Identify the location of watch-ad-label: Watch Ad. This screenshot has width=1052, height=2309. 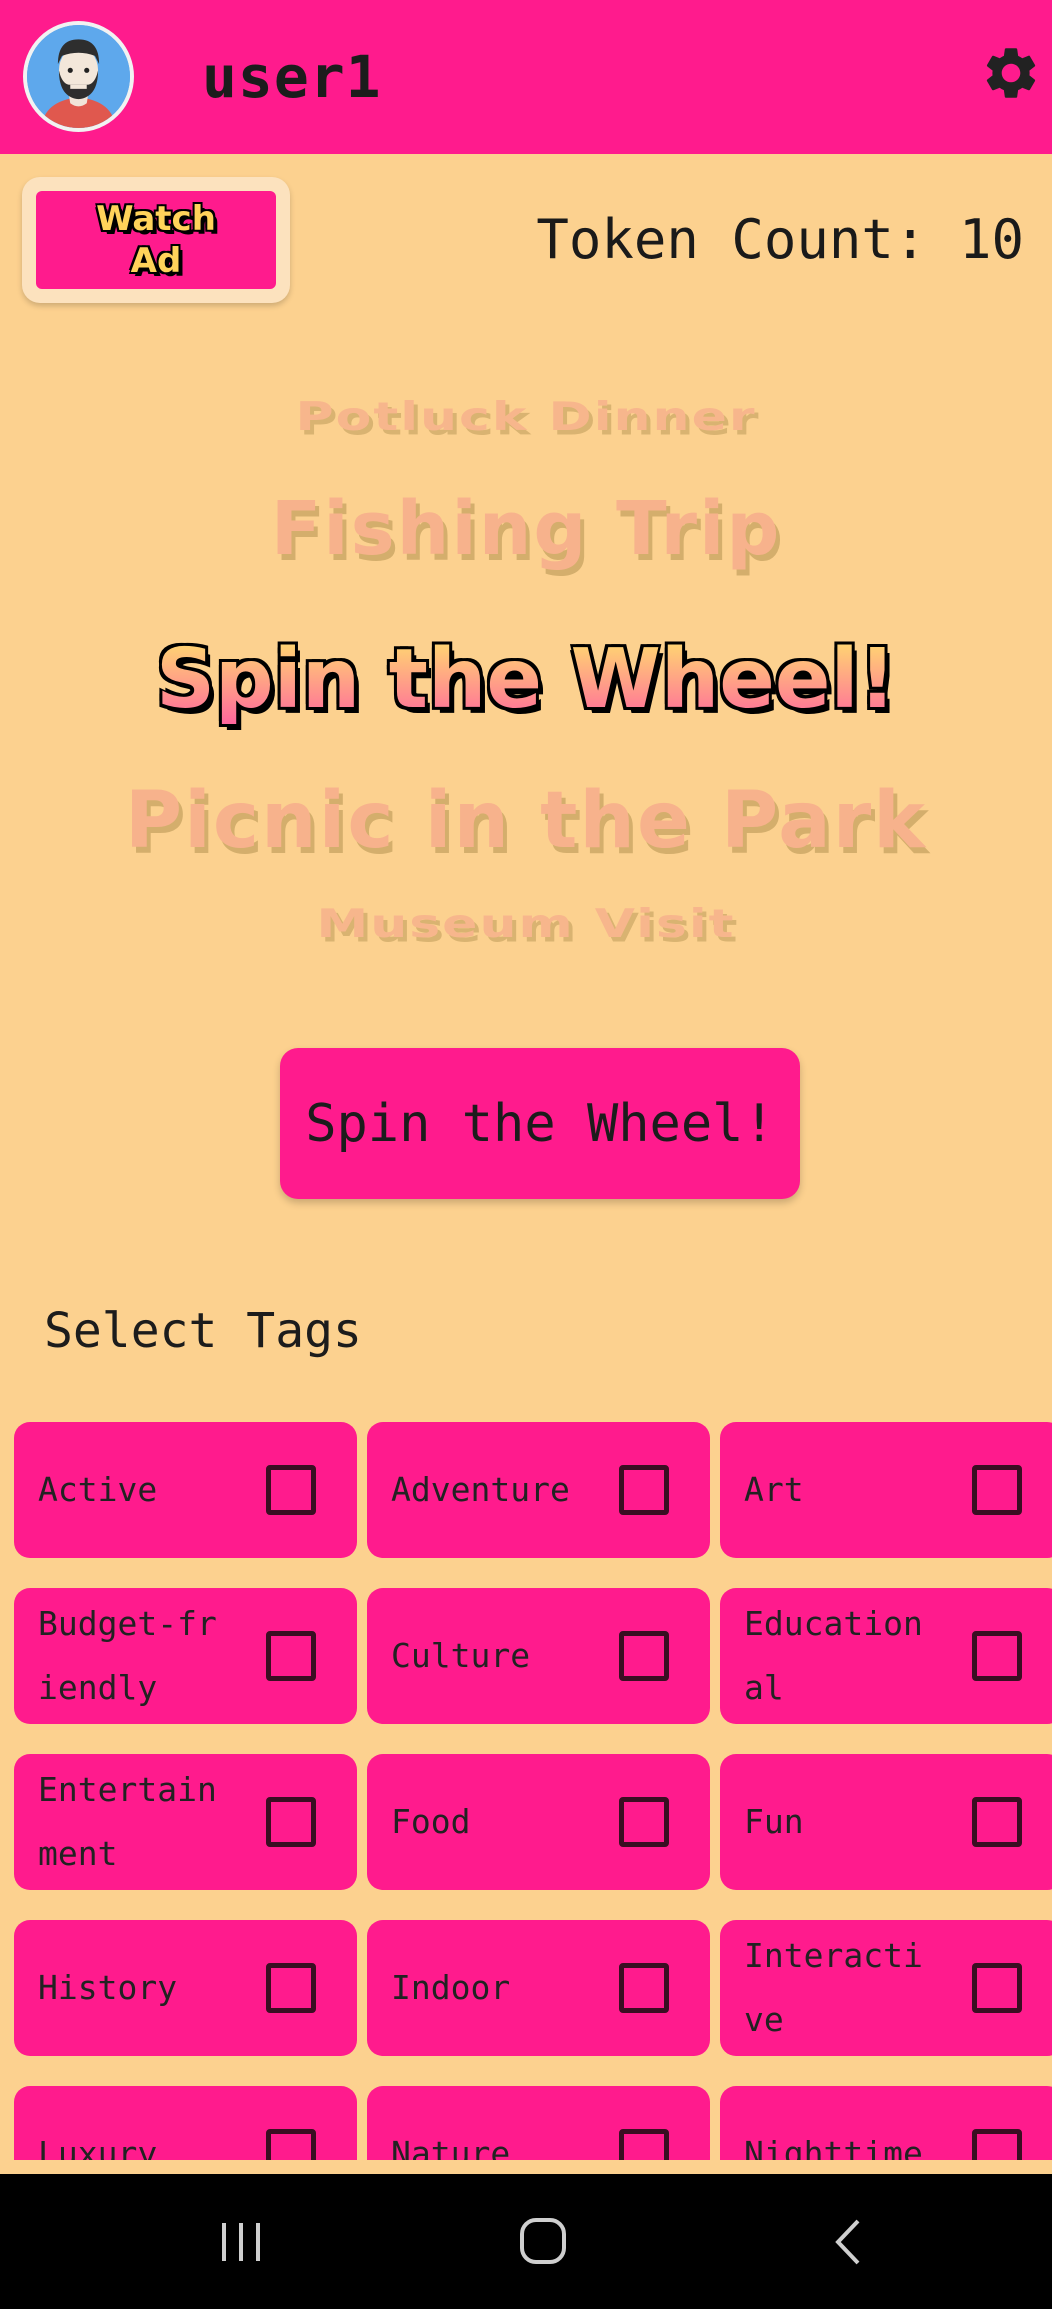
(156, 240).